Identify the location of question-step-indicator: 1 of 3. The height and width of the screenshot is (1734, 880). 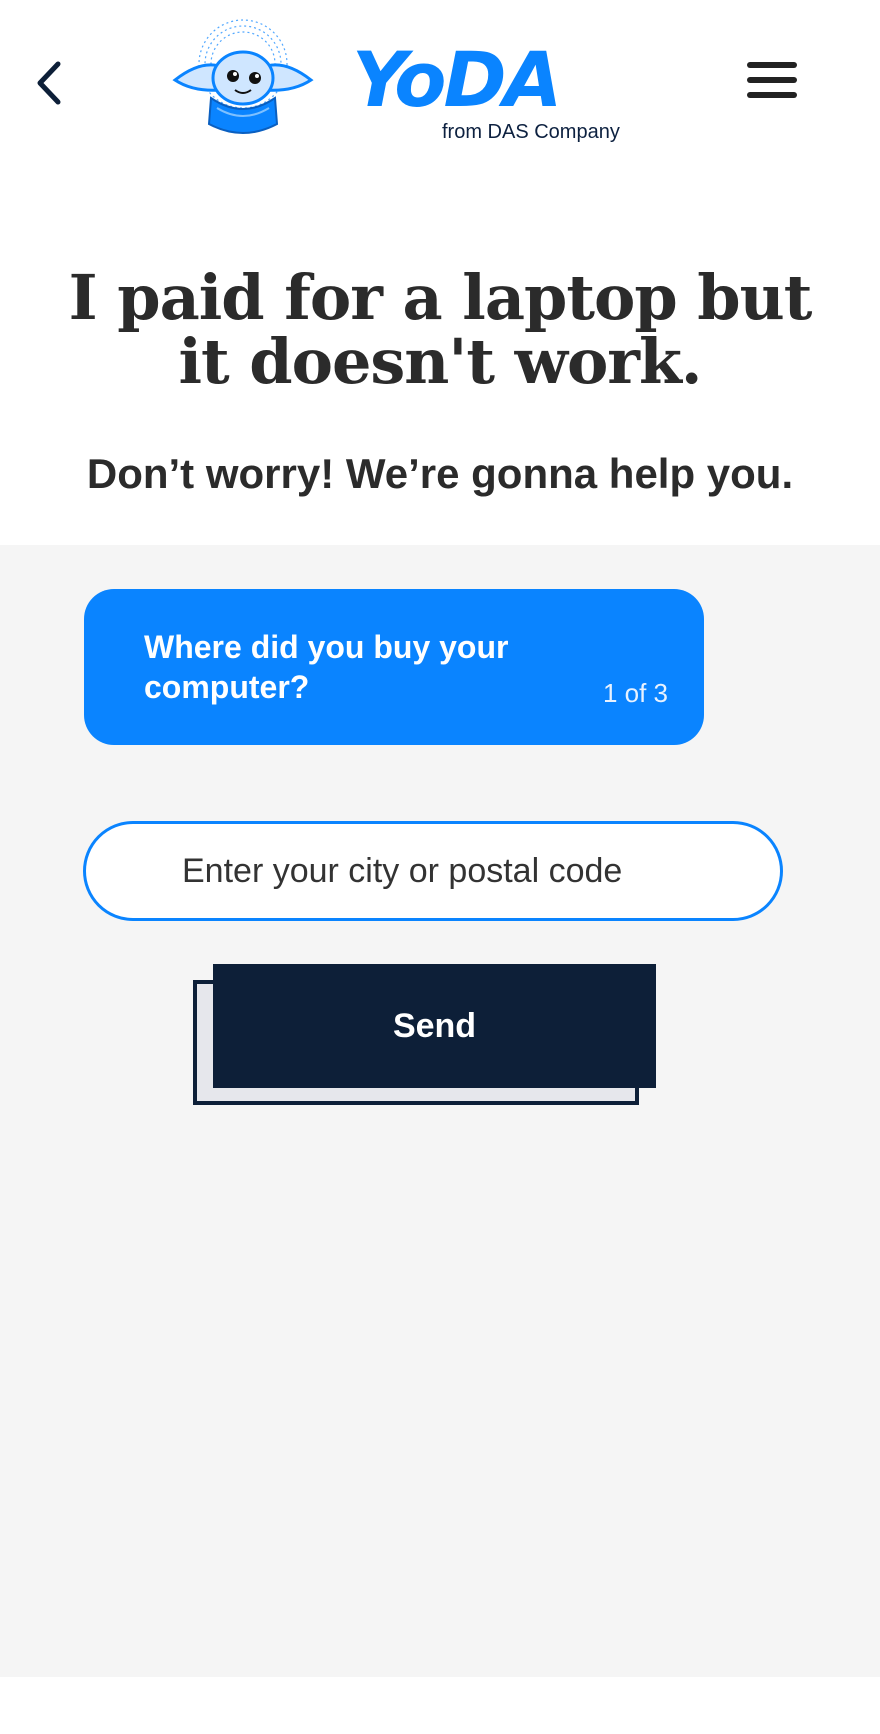
(635, 693).